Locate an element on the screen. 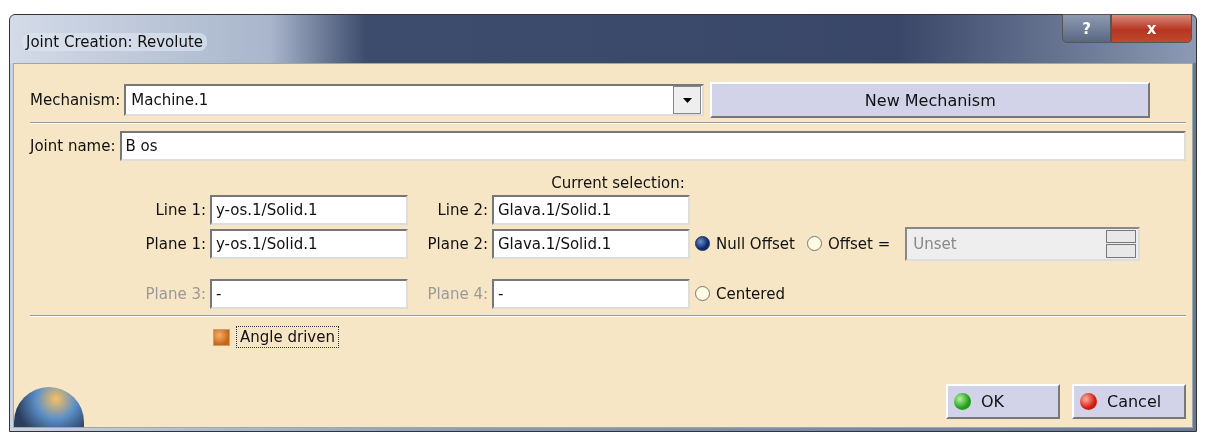  mechanism-dropdown: Machine.1 is located at coordinates (414, 100).